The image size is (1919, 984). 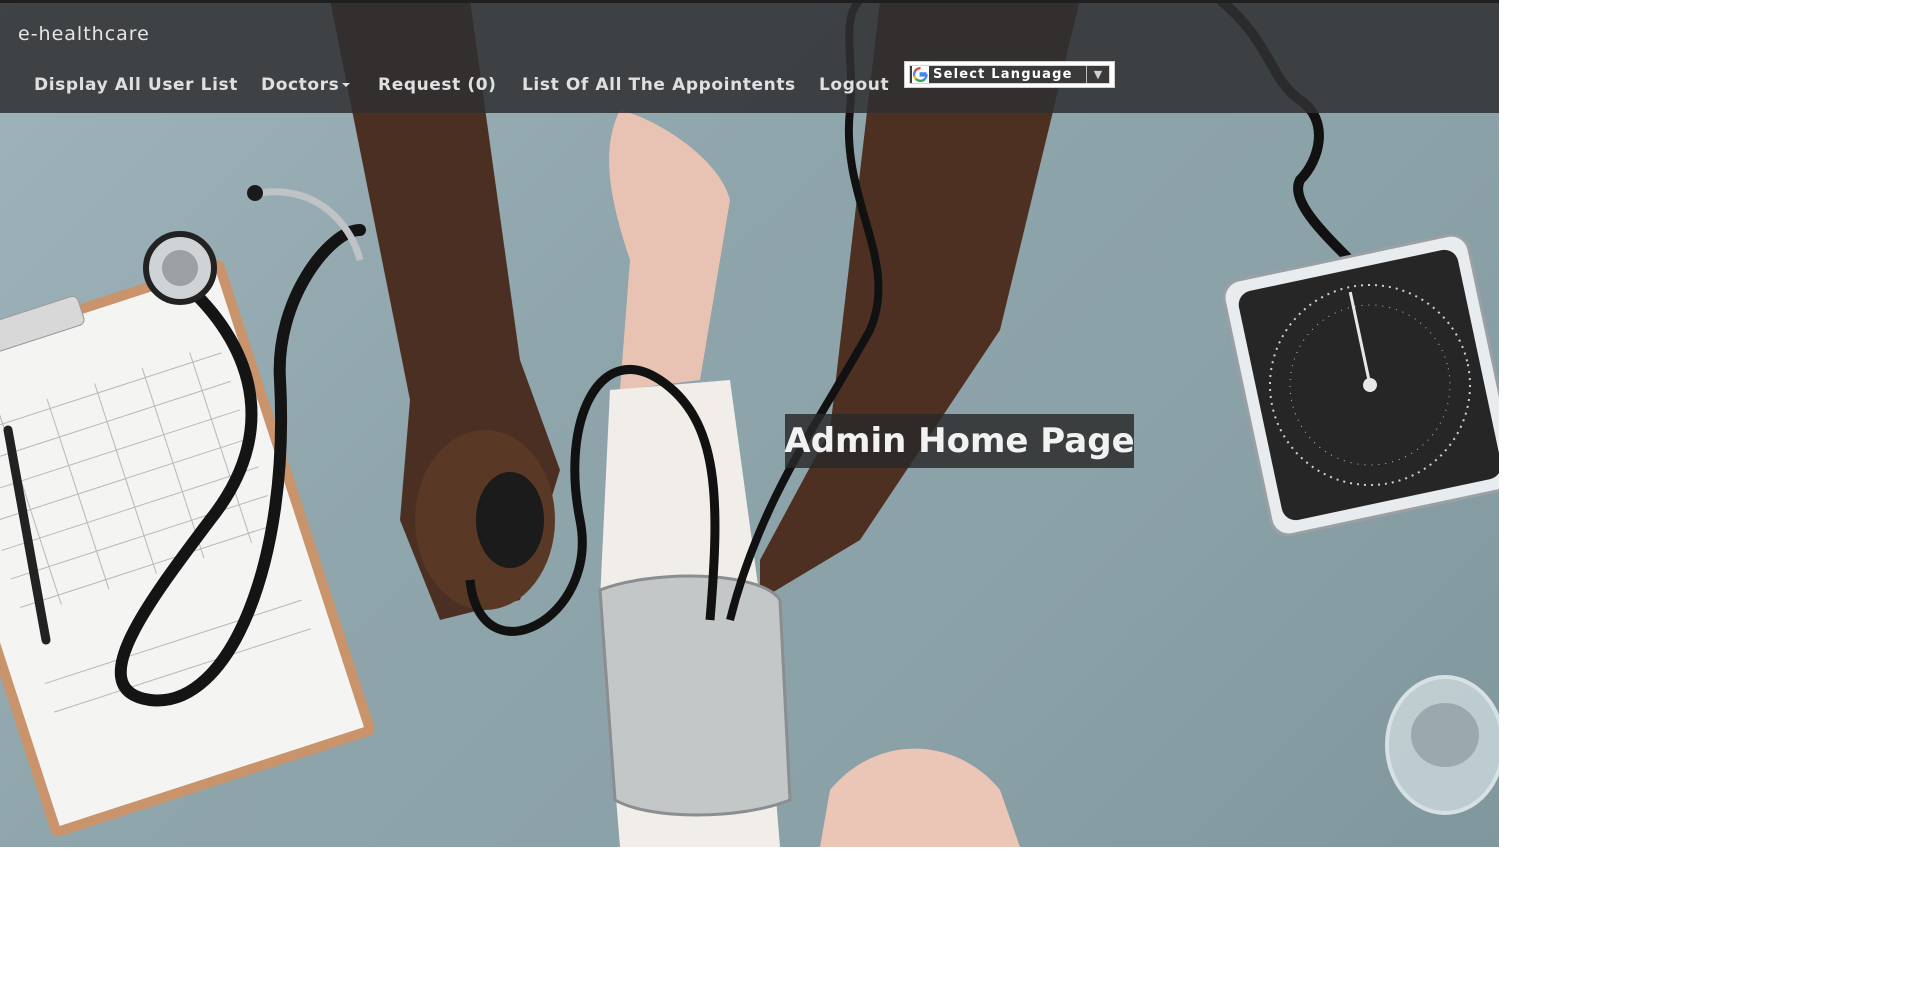 I want to click on brand-logo-link: e-healthcare, so click(x=84, y=34).